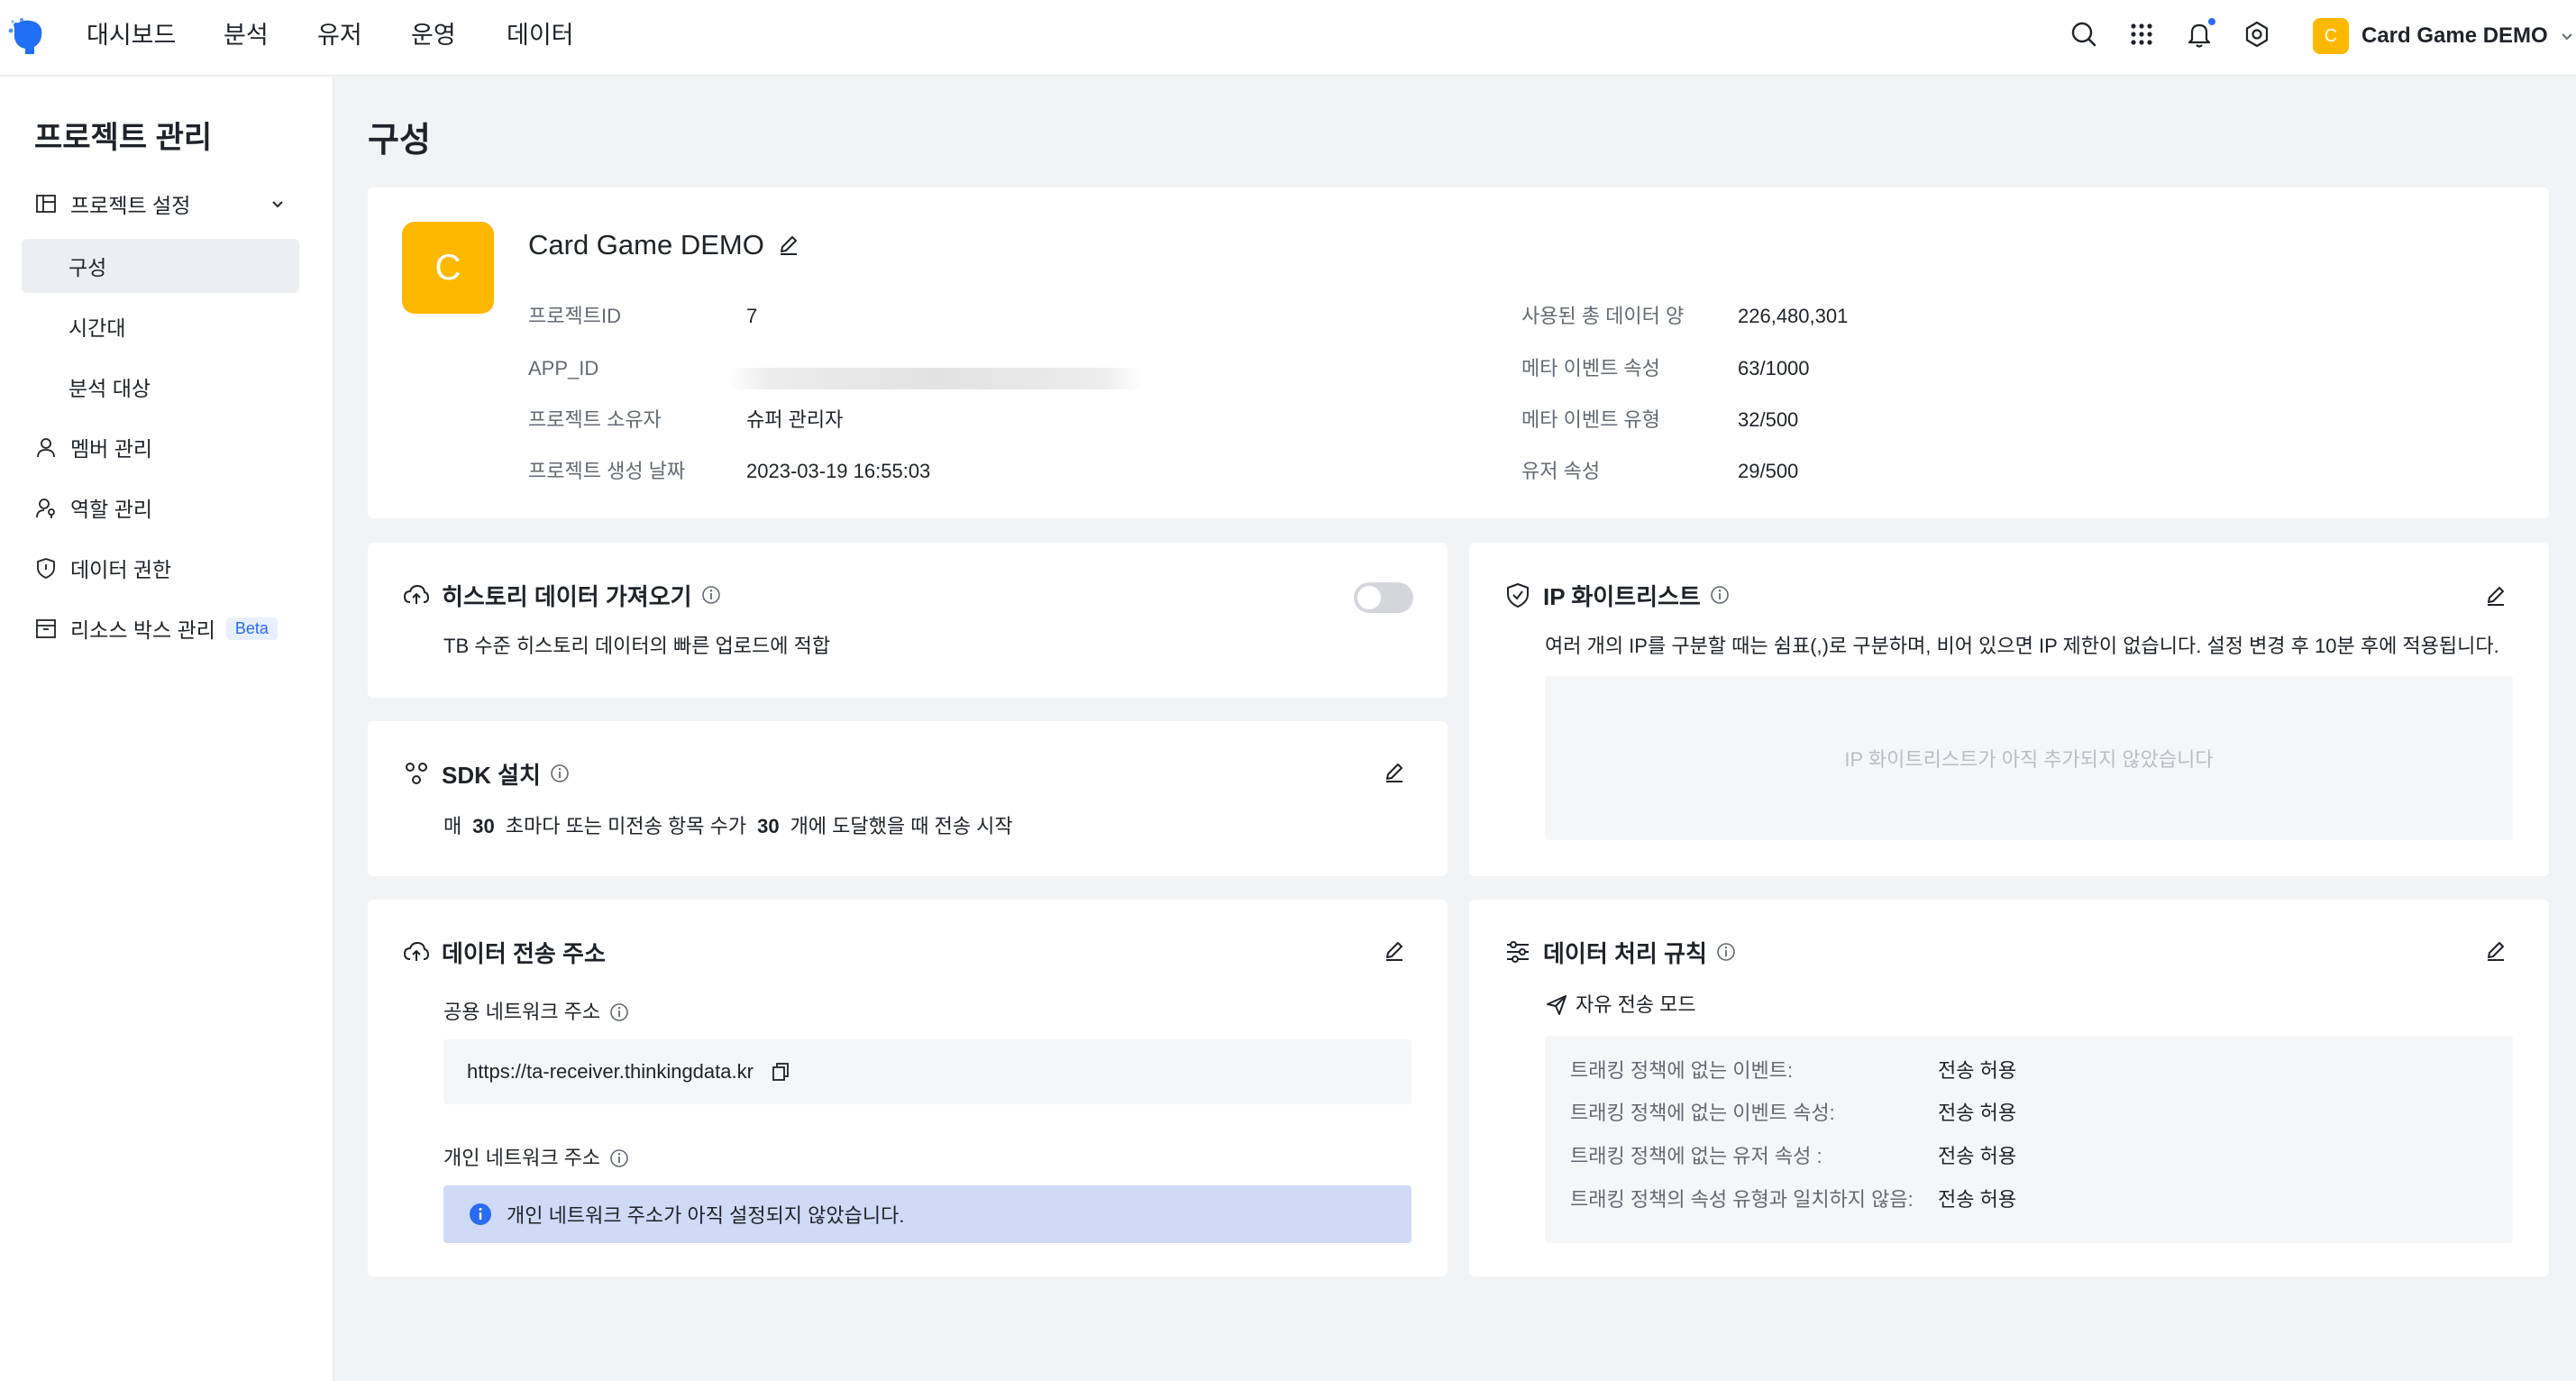 Image resolution: width=2576 pixels, height=1381 pixels. I want to click on sidebar-item-data-permissions: 데이터 권한, so click(160, 568).